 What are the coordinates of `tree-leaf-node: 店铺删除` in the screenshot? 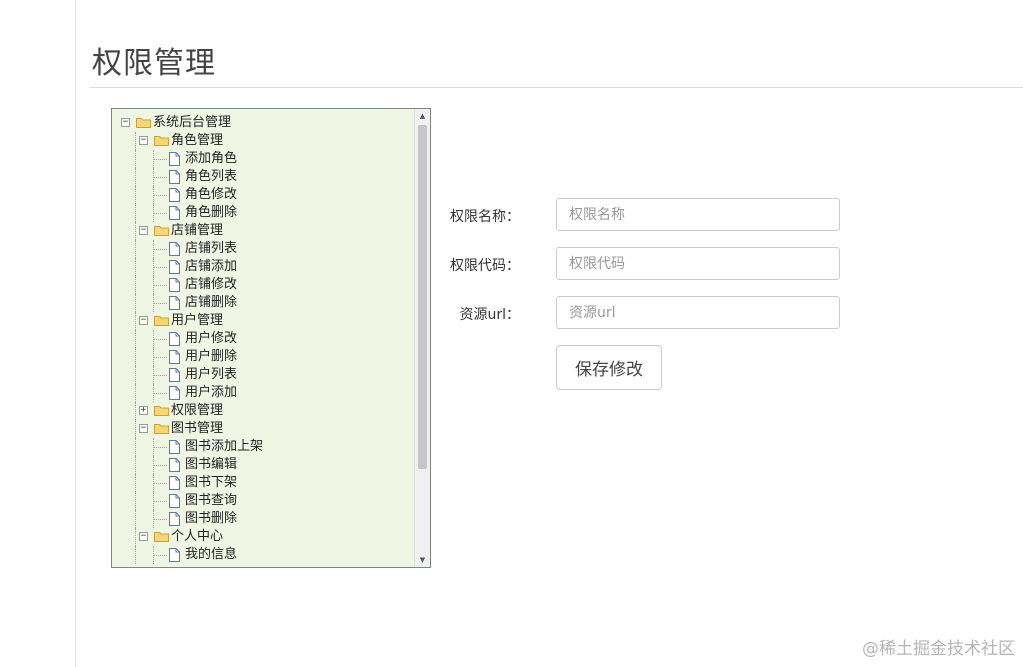 It's located at (263, 303).